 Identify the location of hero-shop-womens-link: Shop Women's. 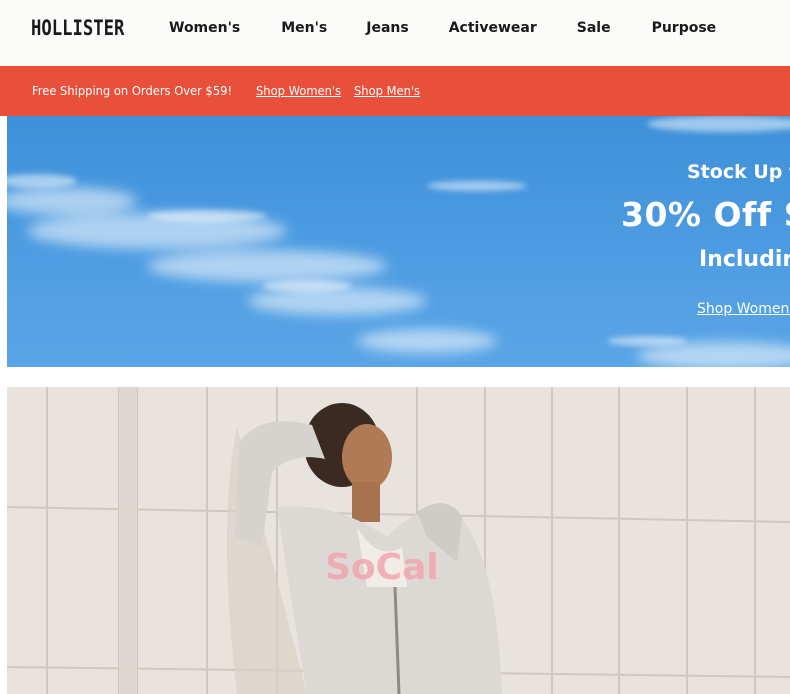
(743, 309).